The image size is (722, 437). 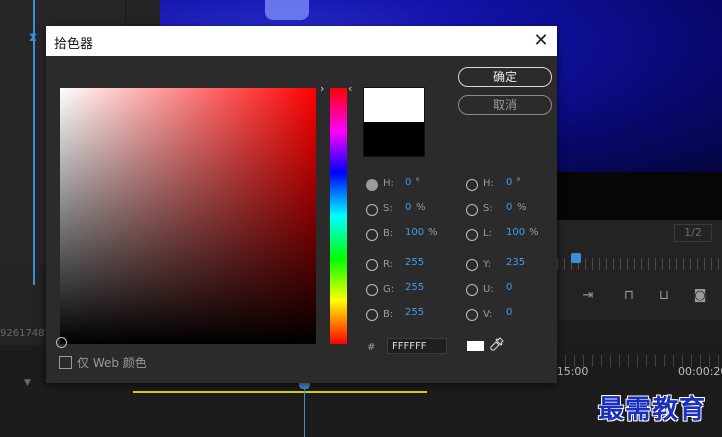 What do you see at coordinates (629, 296) in the screenshot?
I see `lift-icon: ⊓` at bounding box center [629, 296].